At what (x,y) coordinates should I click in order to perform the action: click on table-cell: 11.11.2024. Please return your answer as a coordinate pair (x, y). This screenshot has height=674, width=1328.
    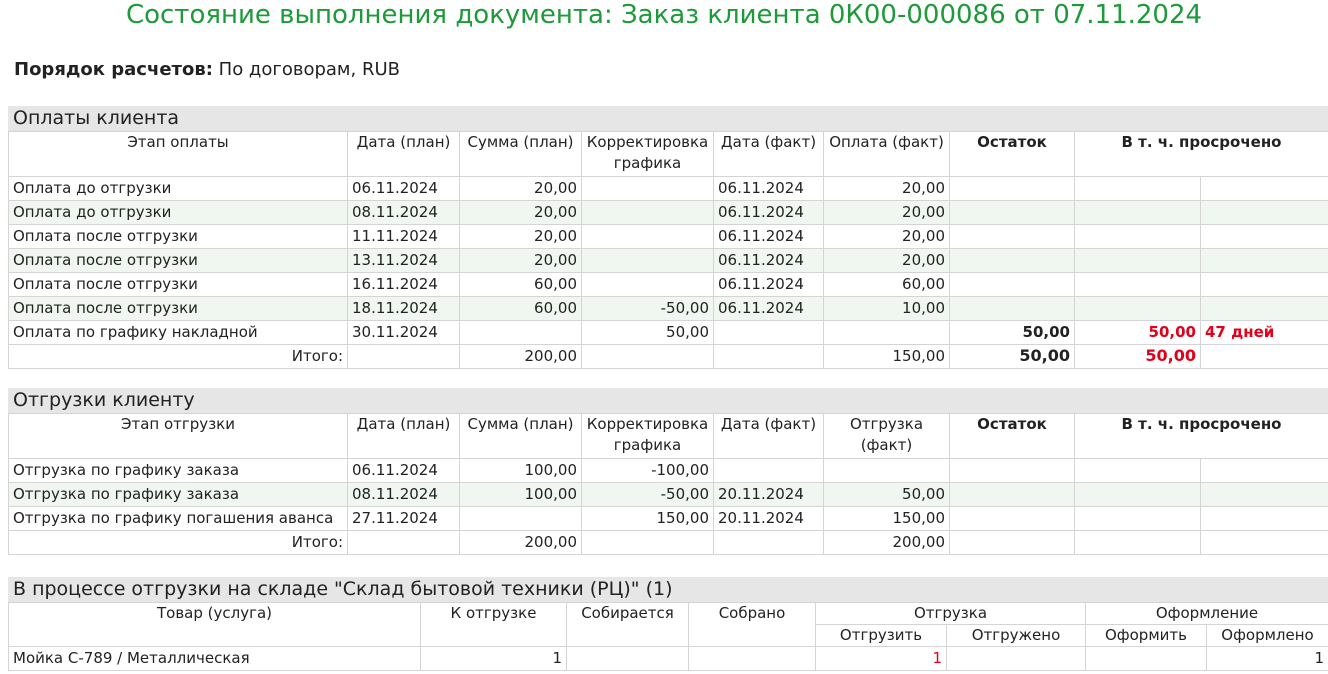
    Looking at the image, I should click on (403, 236).